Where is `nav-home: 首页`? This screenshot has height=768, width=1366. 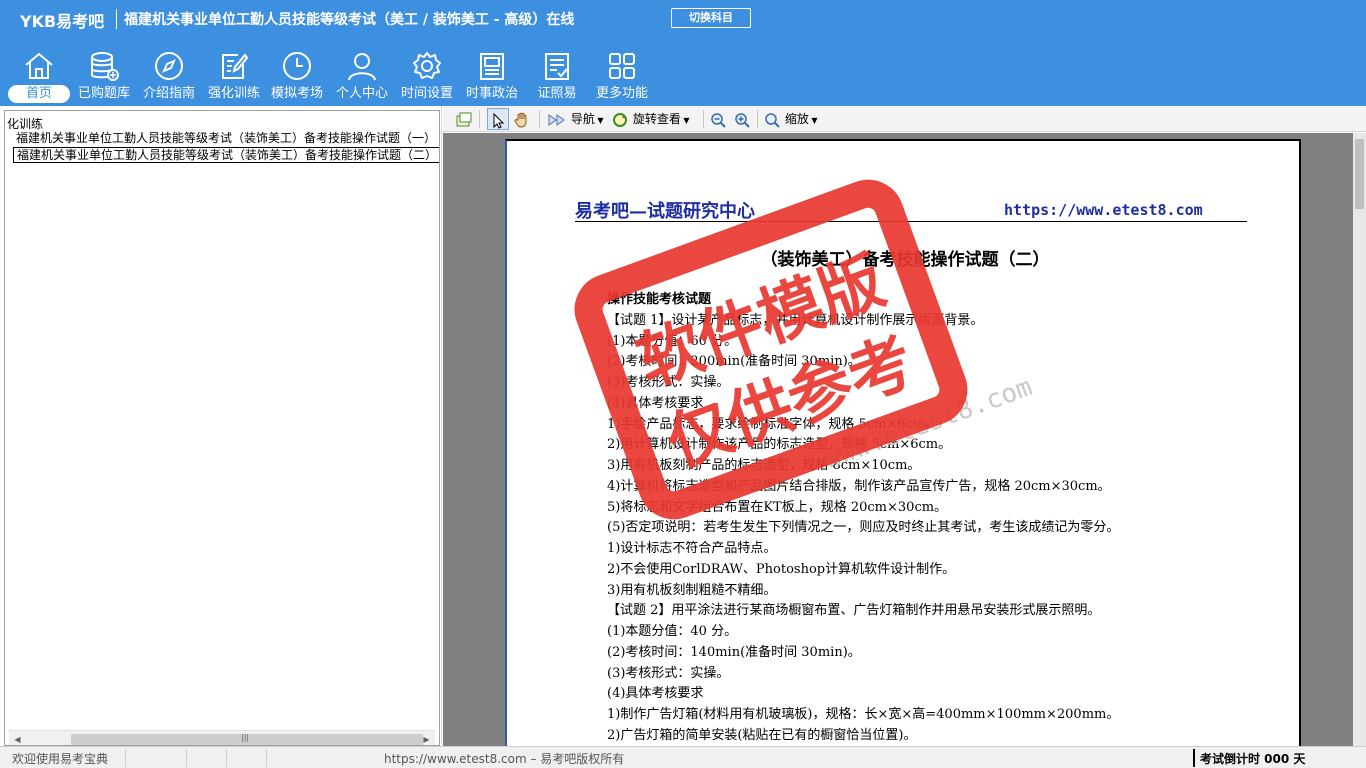
nav-home: 首页 is located at coordinates (39, 76).